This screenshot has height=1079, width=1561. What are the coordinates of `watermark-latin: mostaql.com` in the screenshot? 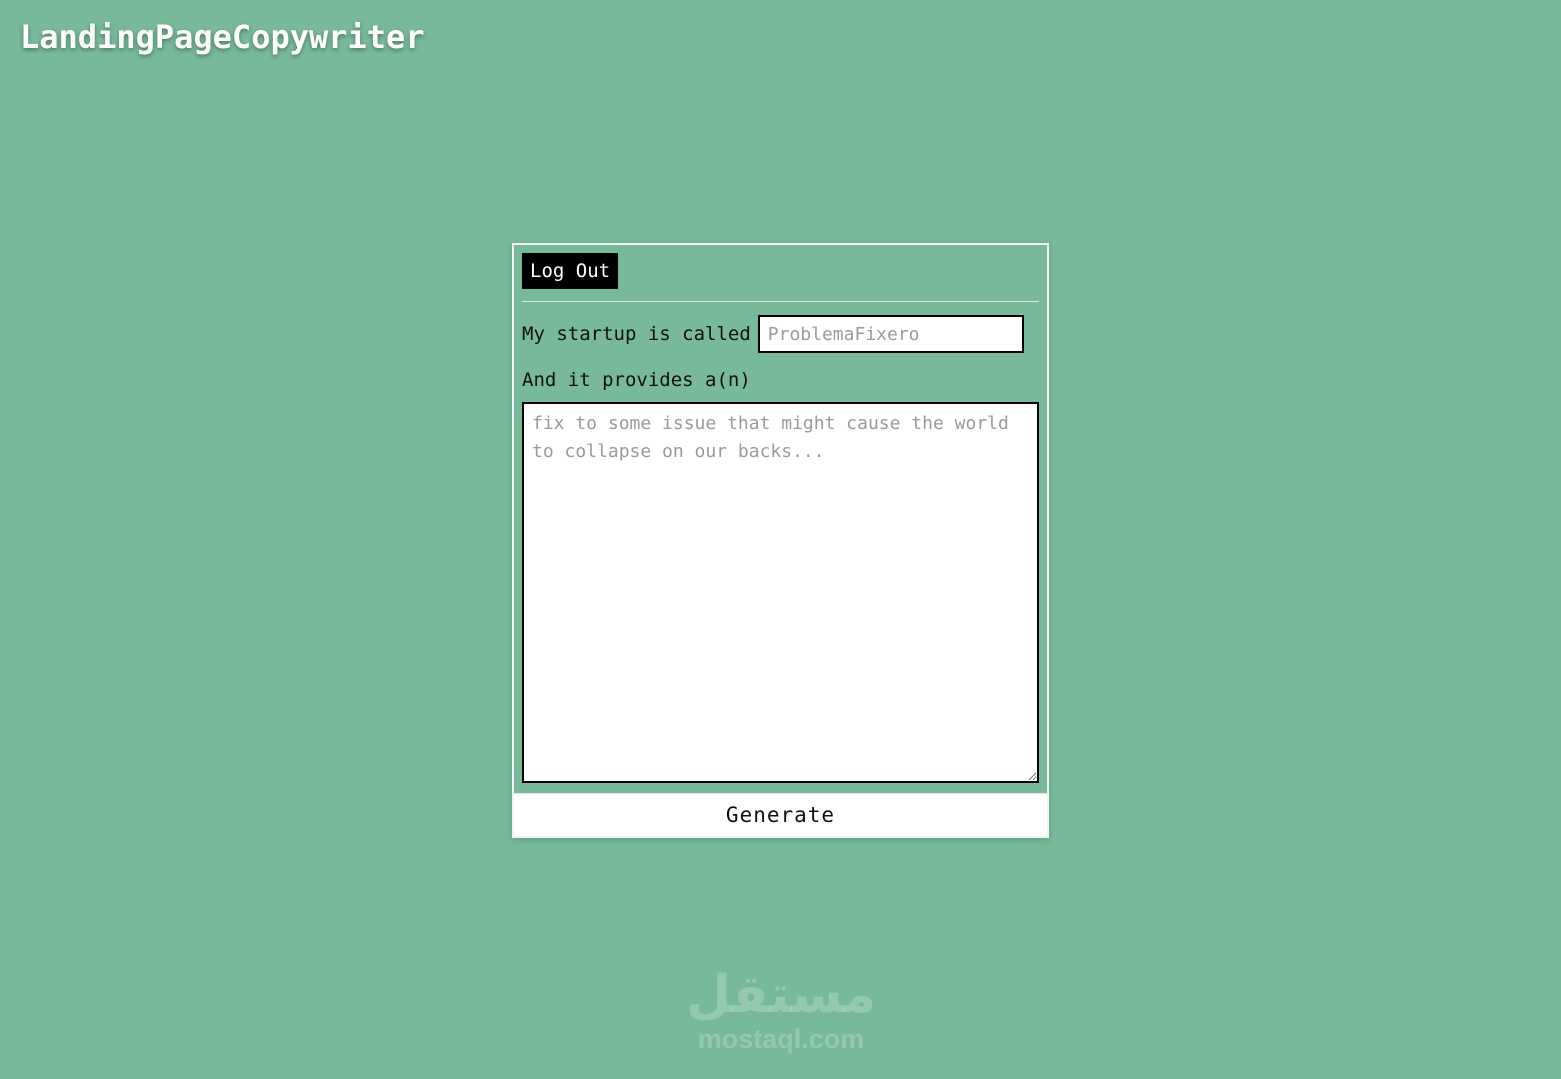 It's located at (781, 1039).